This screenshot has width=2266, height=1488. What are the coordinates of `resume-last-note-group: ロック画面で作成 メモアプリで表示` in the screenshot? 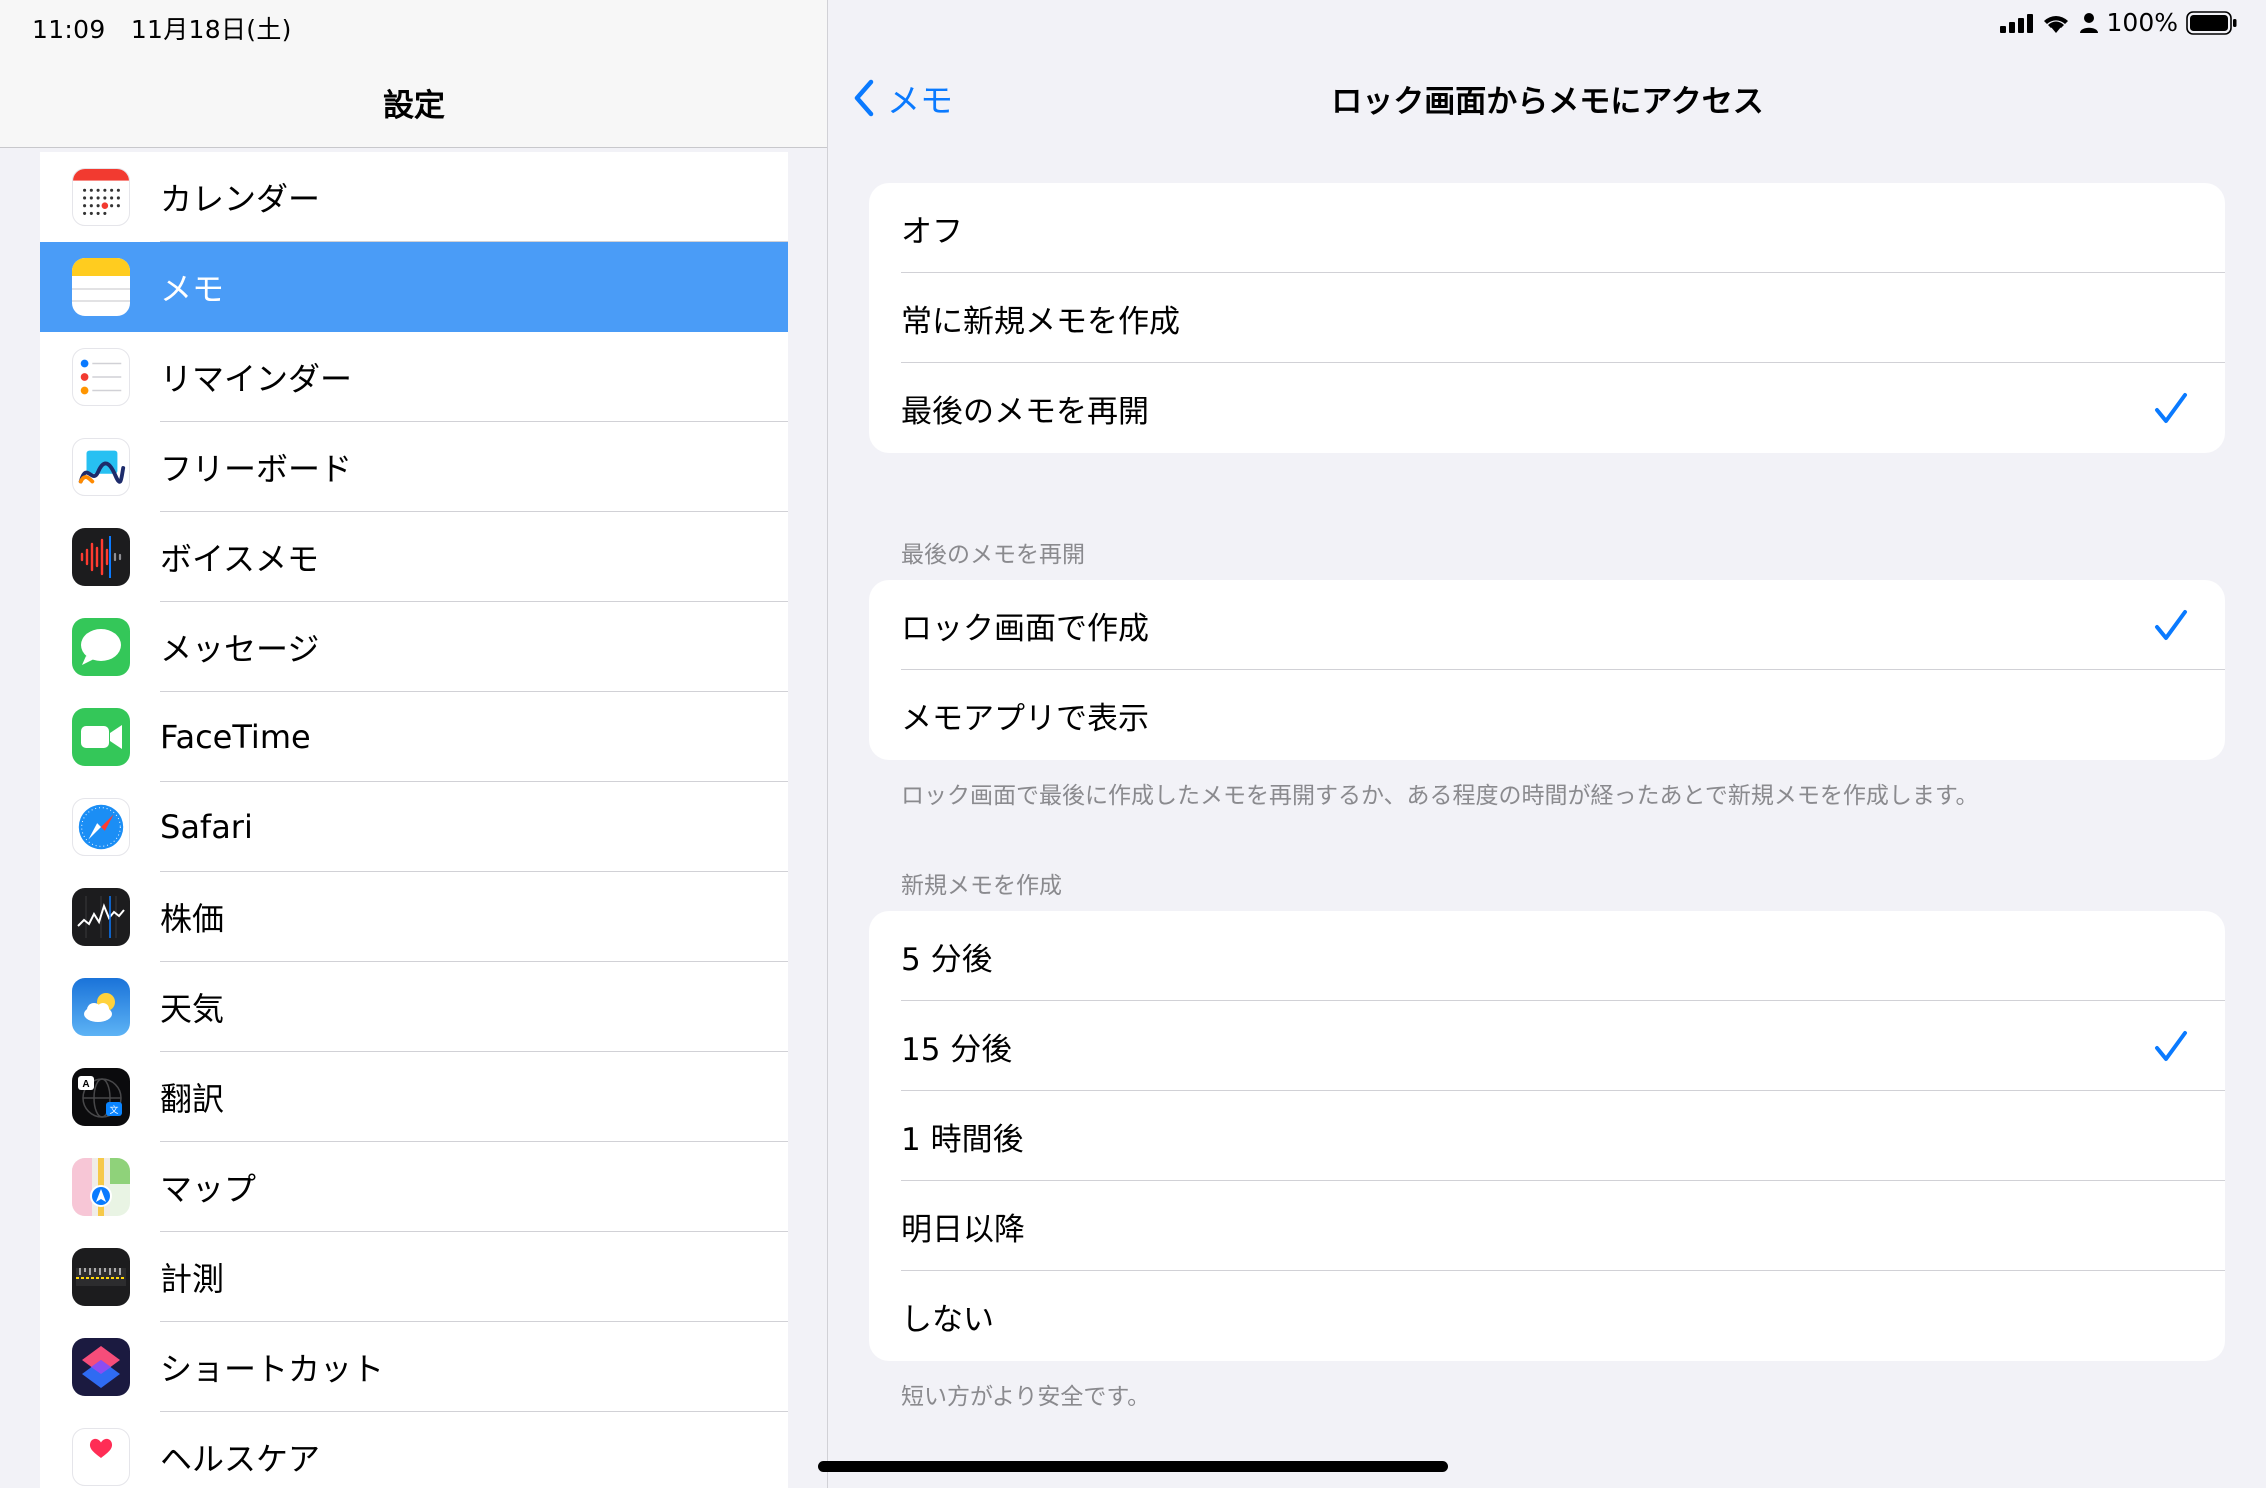 It's located at (1547, 670).